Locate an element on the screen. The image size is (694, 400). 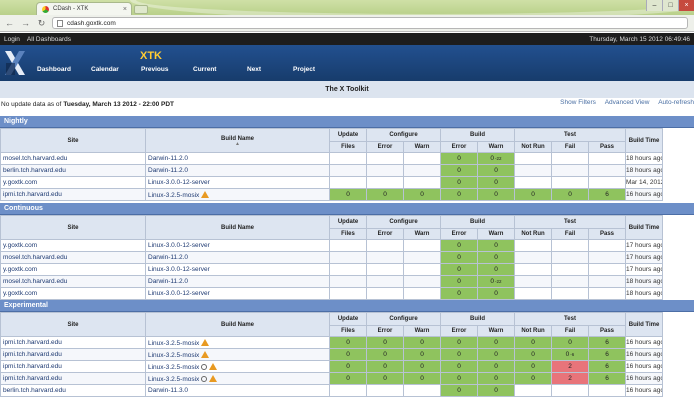
fail-header: Fail is located at coordinates (570, 234).